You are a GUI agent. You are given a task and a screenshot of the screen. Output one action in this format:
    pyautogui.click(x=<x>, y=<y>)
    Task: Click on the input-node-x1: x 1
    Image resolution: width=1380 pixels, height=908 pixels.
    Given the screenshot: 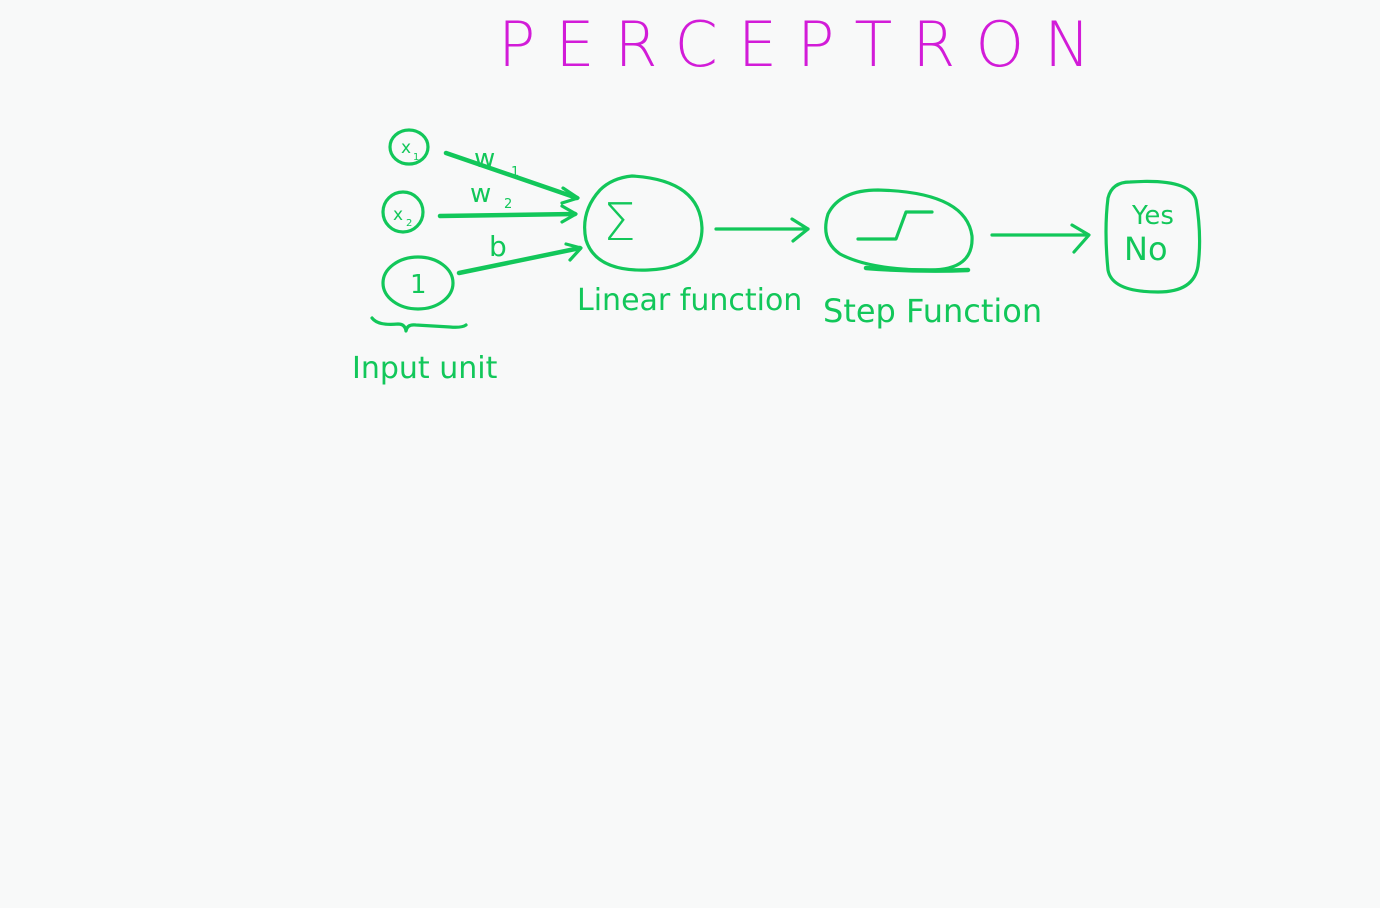 What is the action you would take?
    pyautogui.click(x=409, y=147)
    